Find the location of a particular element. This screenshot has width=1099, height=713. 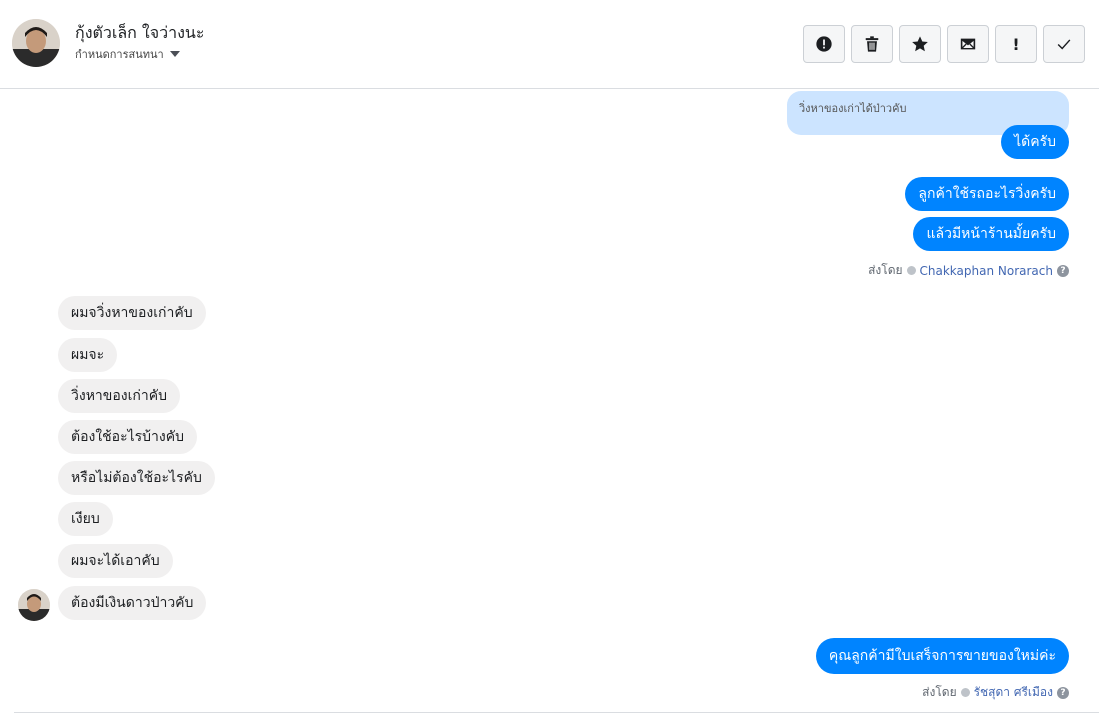

assign-conversation-dropdown: กำหนดการสนทนา is located at coordinates (127, 54).